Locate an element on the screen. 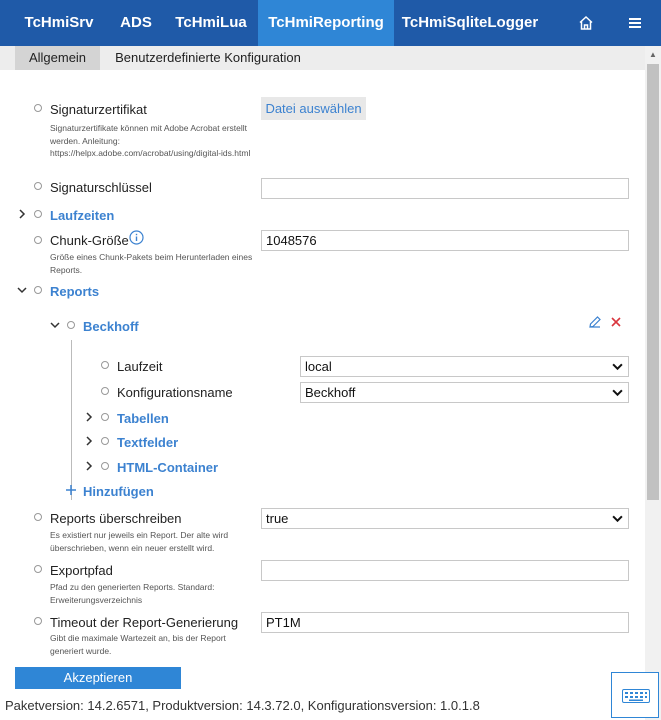 The height and width of the screenshot is (720, 661). info-icon is located at coordinates (136, 237).